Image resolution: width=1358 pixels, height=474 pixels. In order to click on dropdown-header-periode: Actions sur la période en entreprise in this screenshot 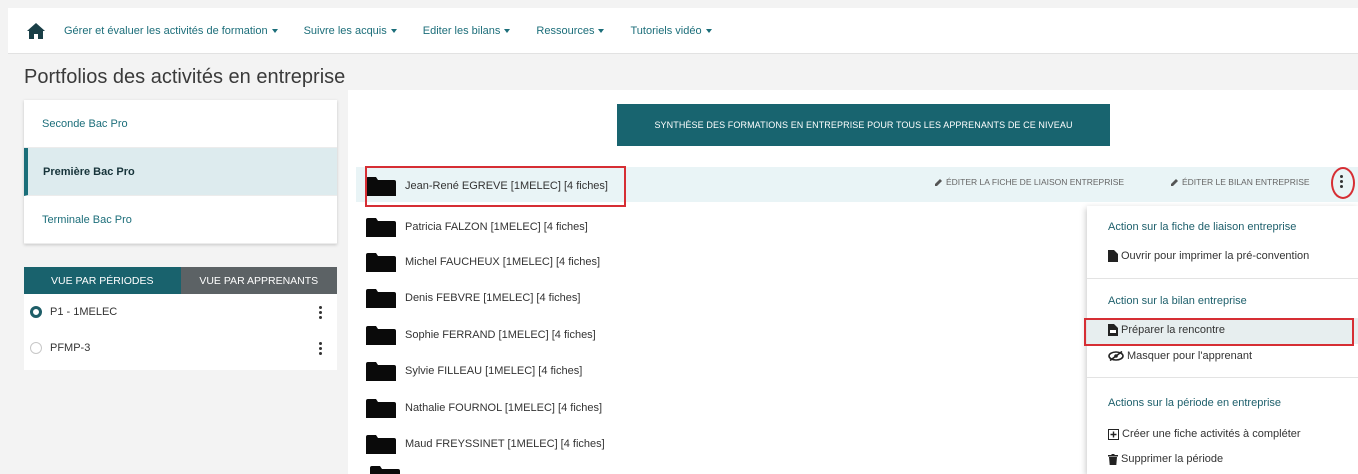, I will do `click(1195, 403)`.